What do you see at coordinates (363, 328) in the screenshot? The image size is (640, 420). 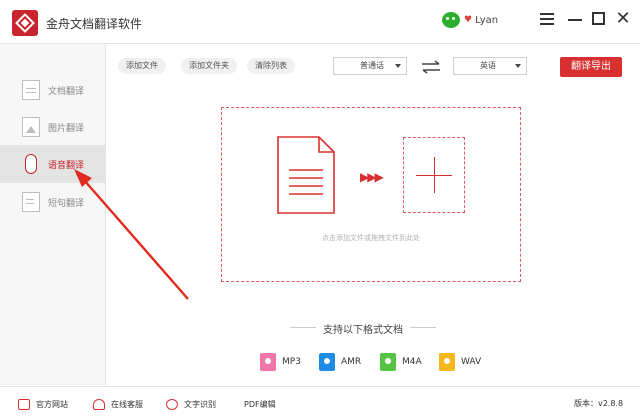 I see `supported-formats-title: 支持以下格式文档` at bounding box center [363, 328].